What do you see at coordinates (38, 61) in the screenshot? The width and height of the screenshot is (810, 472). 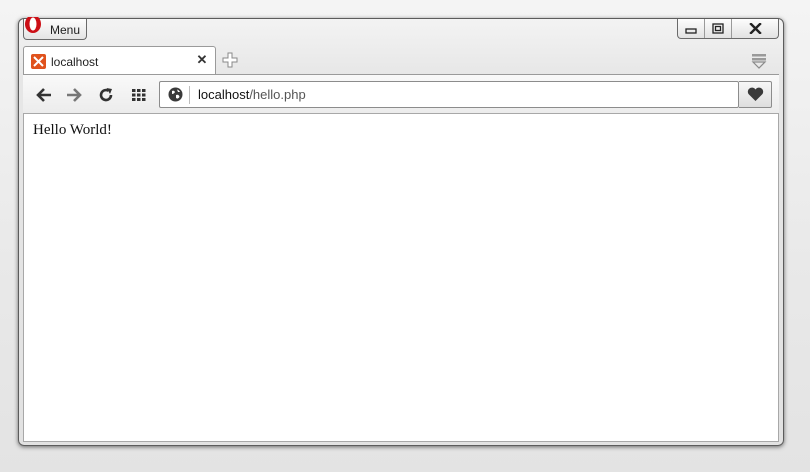 I see `xampp-icon` at bounding box center [38, 61].